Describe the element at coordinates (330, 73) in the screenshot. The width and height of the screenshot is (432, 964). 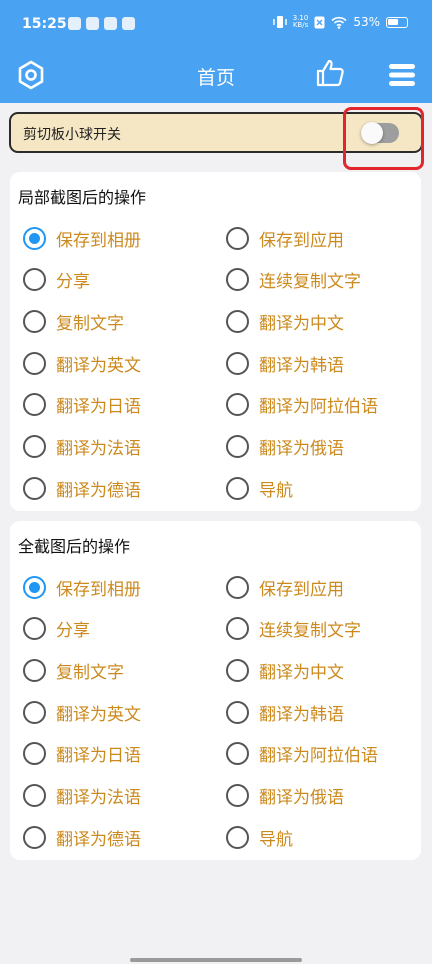
I see `thumbs-up-icon` at that location.